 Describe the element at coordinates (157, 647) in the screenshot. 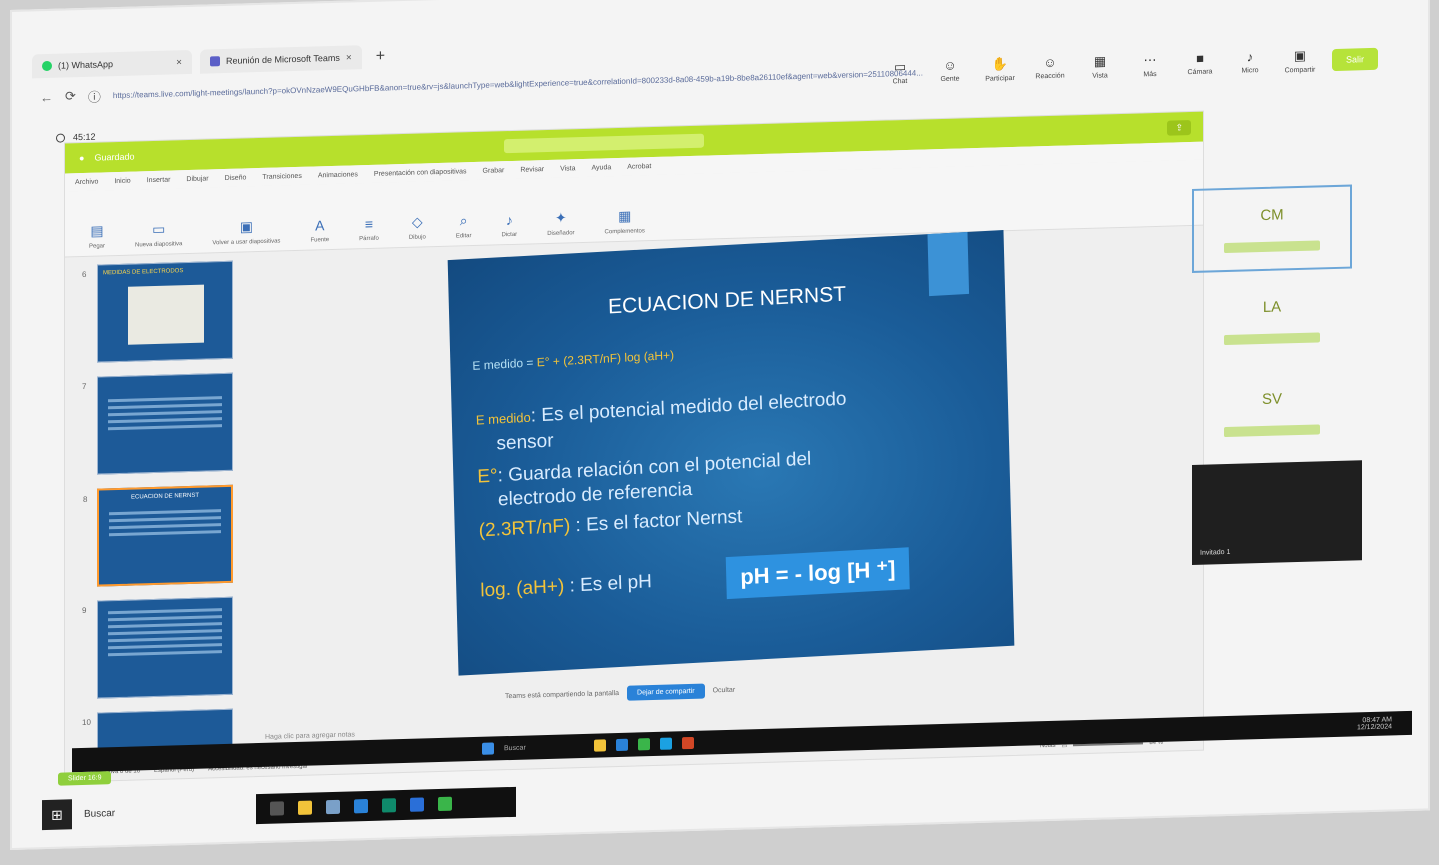

I see `slide-thumbnail: 9` at that location.